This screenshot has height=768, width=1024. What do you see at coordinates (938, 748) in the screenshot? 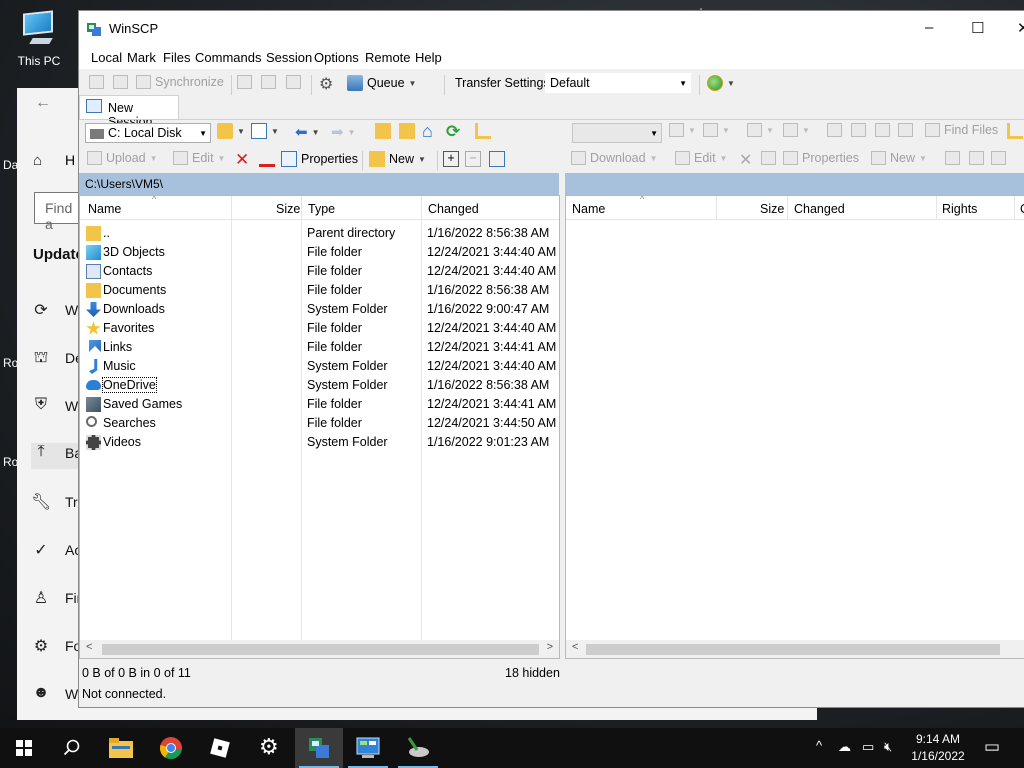
I see `taskbar-clock: 9:14 AM 1/16/2022` at bounding box center [938, 748].